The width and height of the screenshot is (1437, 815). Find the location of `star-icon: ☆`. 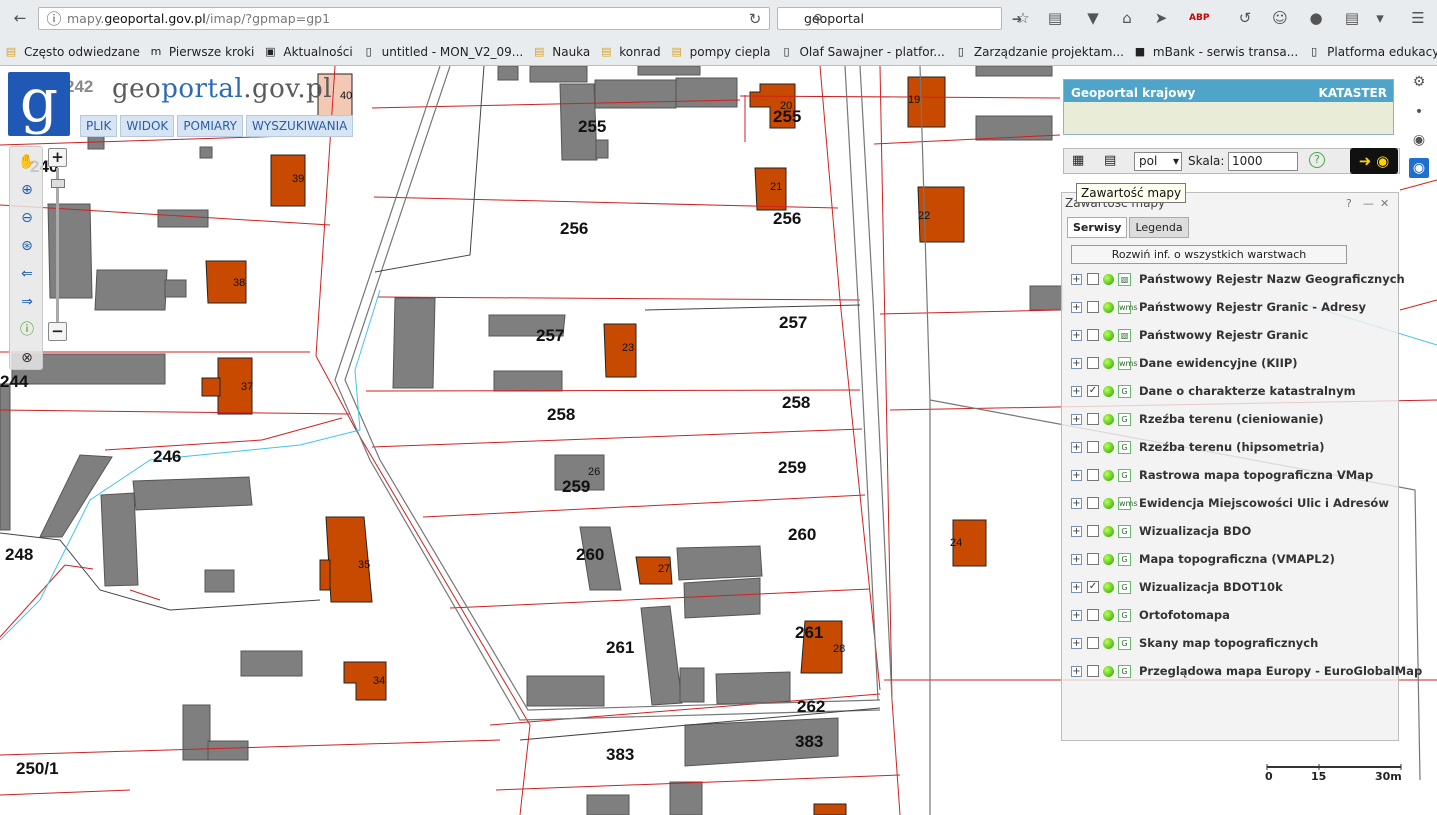

star-icon: ☆ is located at coordinates (1023, 18).